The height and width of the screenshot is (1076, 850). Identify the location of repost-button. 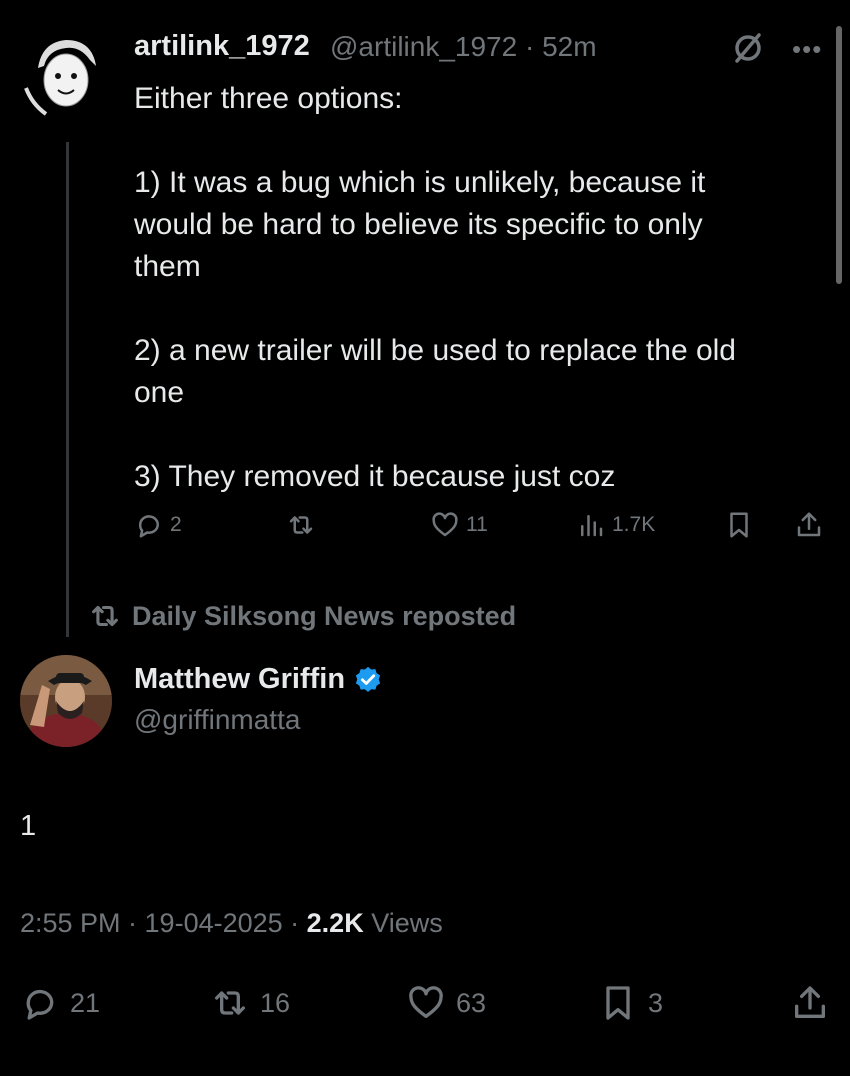
(301, 525).